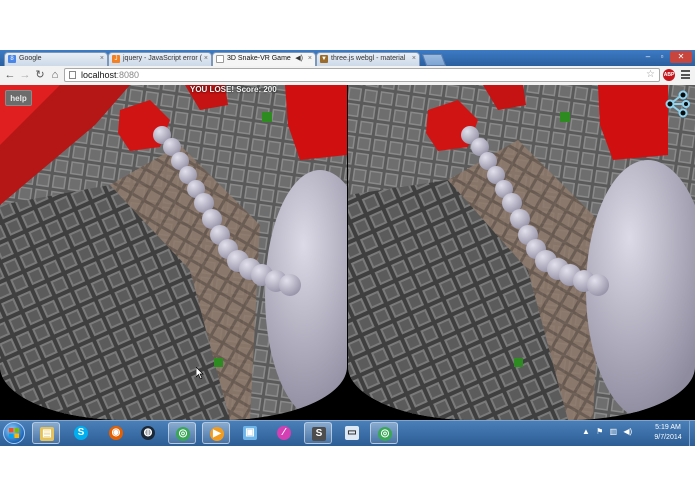 The height and width of the screenshot is (494, 695). Describe the element at coordinates (650, 75) in the screenshot. I see `bookmark-star-icon: ☆` at that location.